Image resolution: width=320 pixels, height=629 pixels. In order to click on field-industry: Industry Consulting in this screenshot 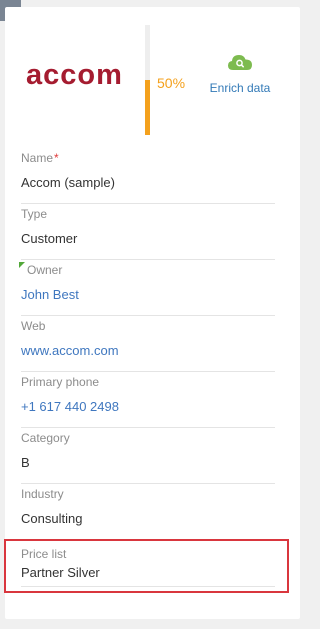, I will do `click(148, 512)`.